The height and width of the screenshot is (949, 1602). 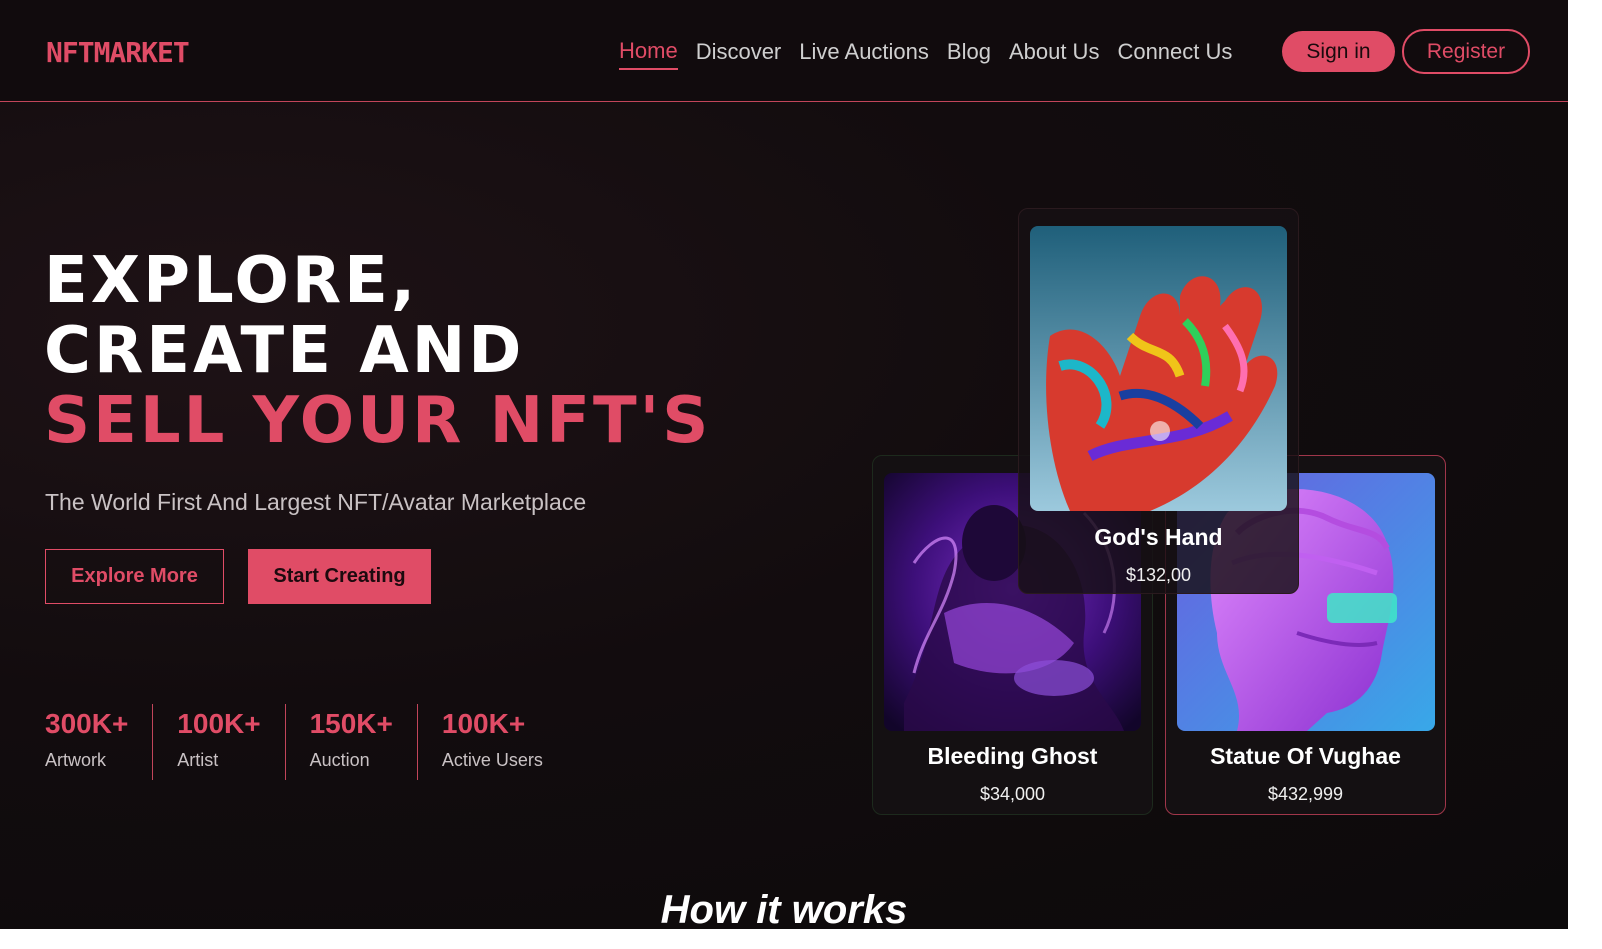 I want to click on stat-auction: 150K+ Auction, so click(x=350, y=742).